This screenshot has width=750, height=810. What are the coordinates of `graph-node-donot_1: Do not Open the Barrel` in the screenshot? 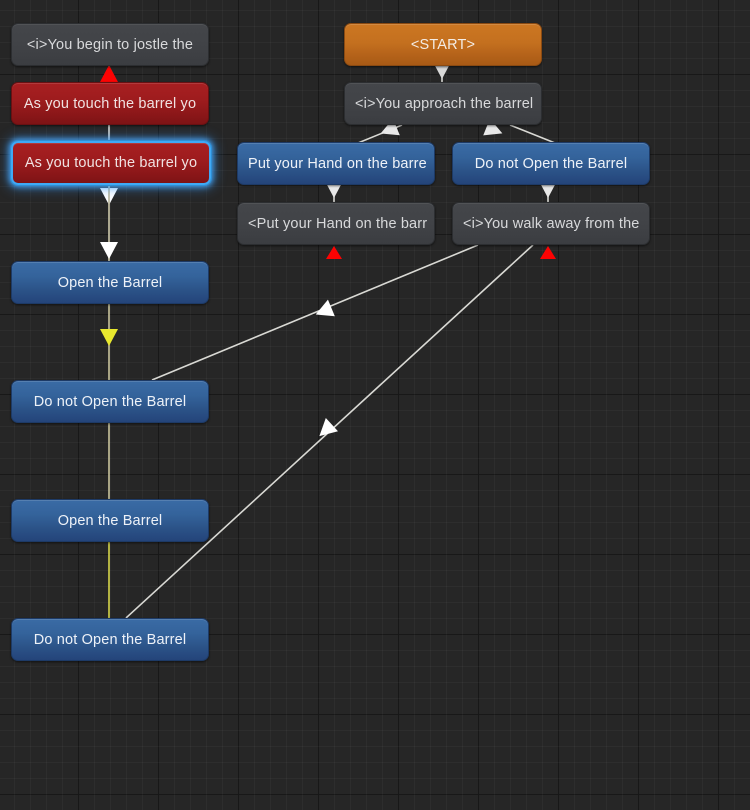 It's located at (110, 401).